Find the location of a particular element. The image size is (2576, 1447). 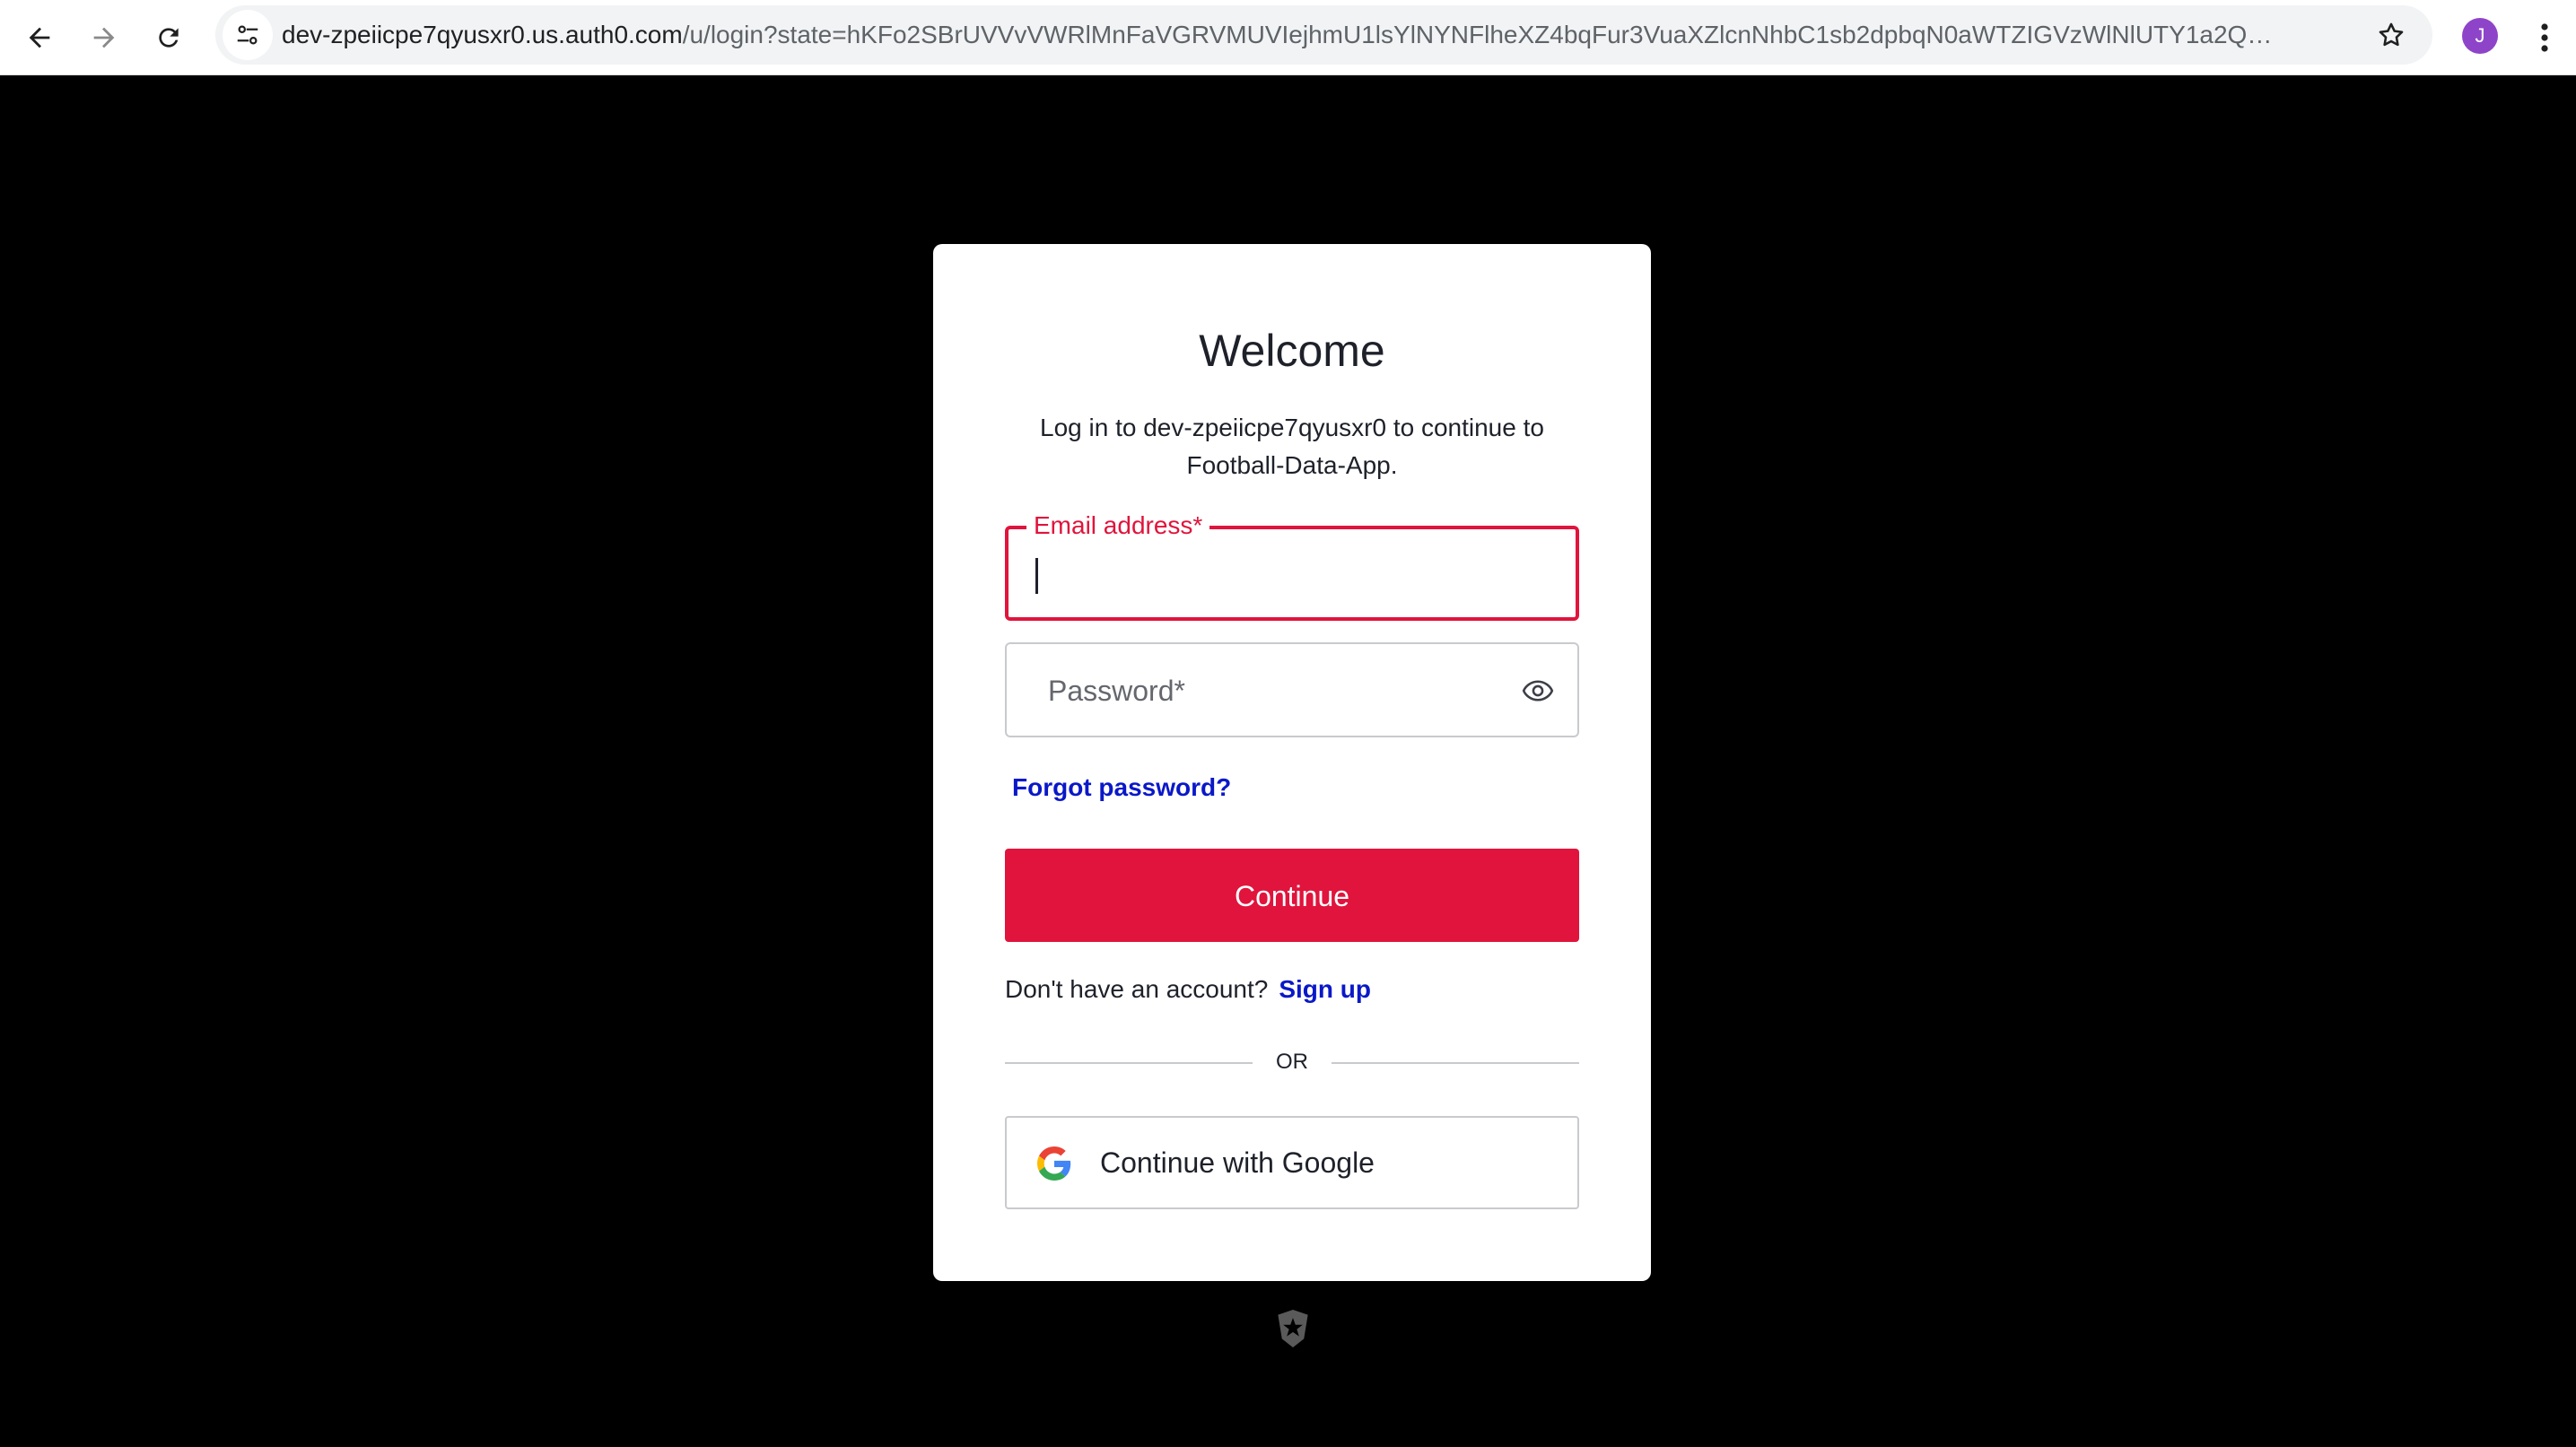

divider-text: OR is located at coordinates (1292, 1062).